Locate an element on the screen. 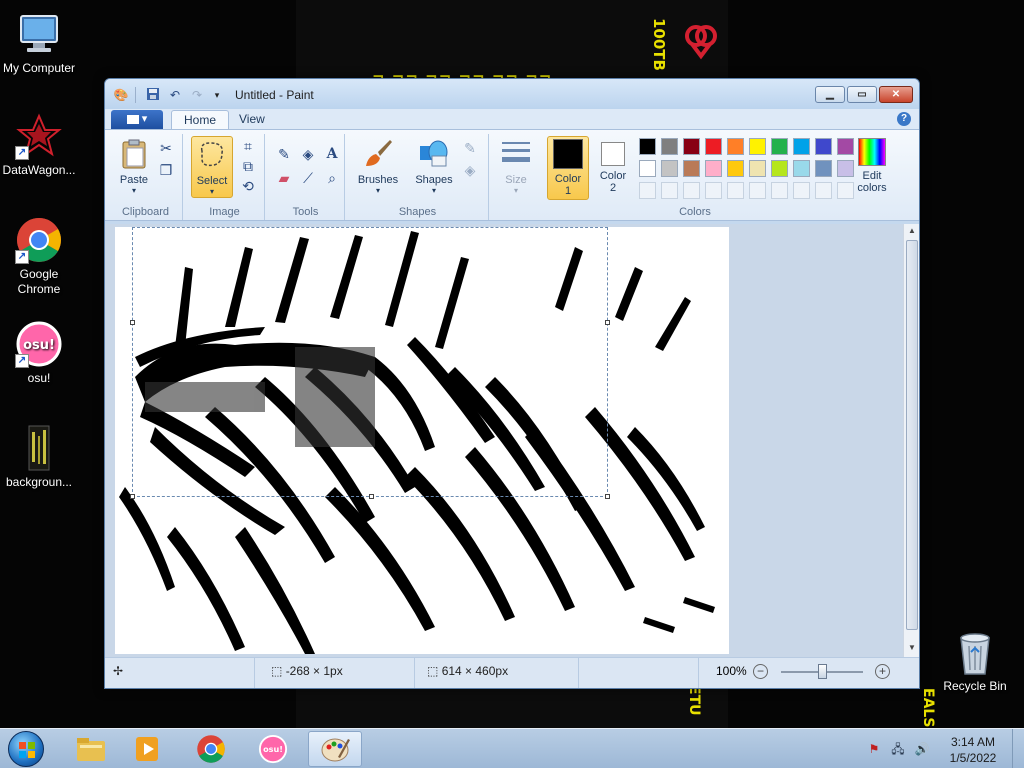 This screenshot has height=768, width=1024. help-icon: ? is located at coordinates (904, 119).